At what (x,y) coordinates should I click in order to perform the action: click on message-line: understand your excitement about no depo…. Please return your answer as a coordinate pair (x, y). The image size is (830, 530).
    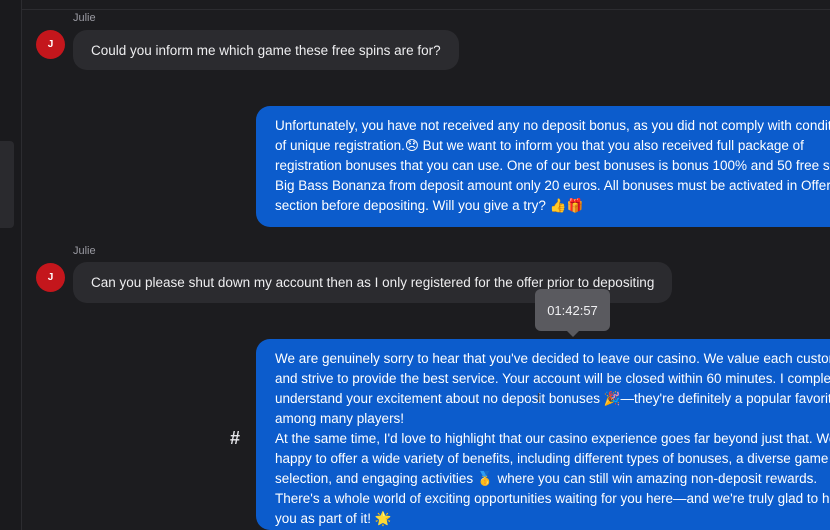
    Looking at the image, I should click on (552, 398).